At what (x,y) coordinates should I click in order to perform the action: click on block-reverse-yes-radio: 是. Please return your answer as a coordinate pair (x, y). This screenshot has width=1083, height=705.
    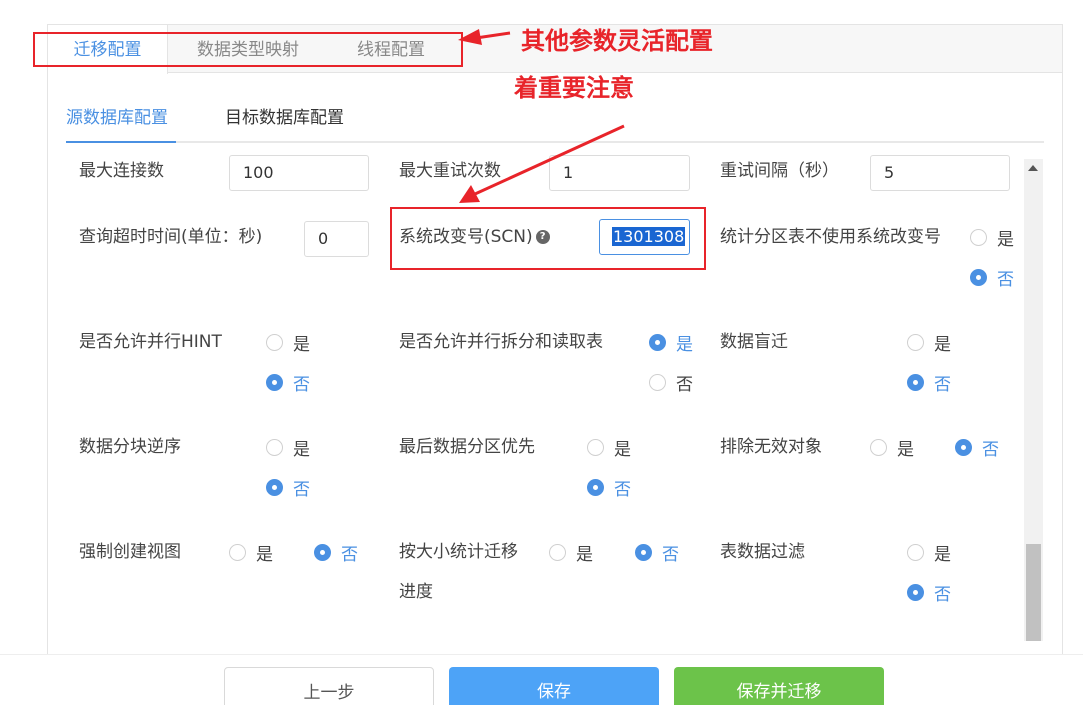
    Looking at the image, I should click on (288, 447).